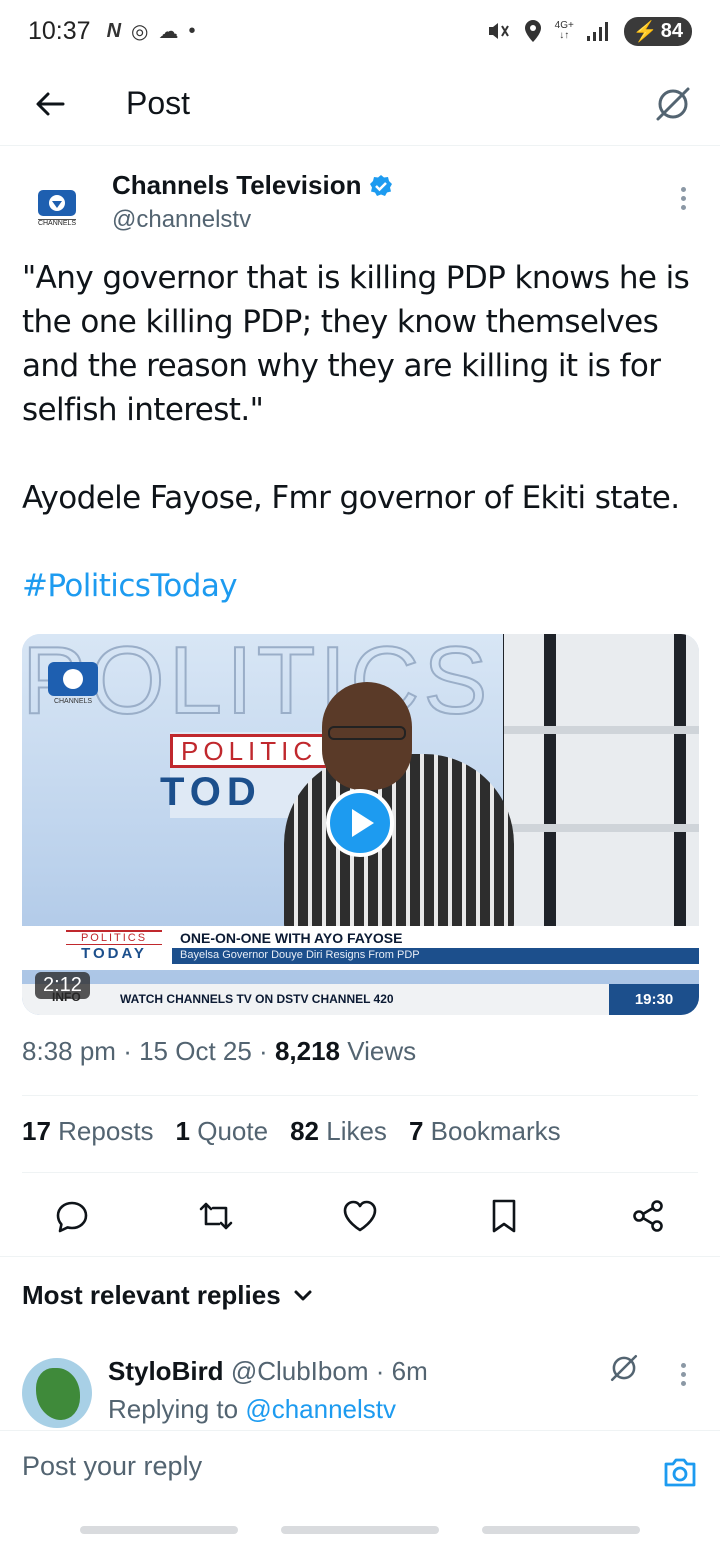 Image resolution: width=720 pixels, height=1544 pixels. What do you see at coordinates (363, 823) in the screenshot?
I see `play-icon` at bounding box center [363, 823].